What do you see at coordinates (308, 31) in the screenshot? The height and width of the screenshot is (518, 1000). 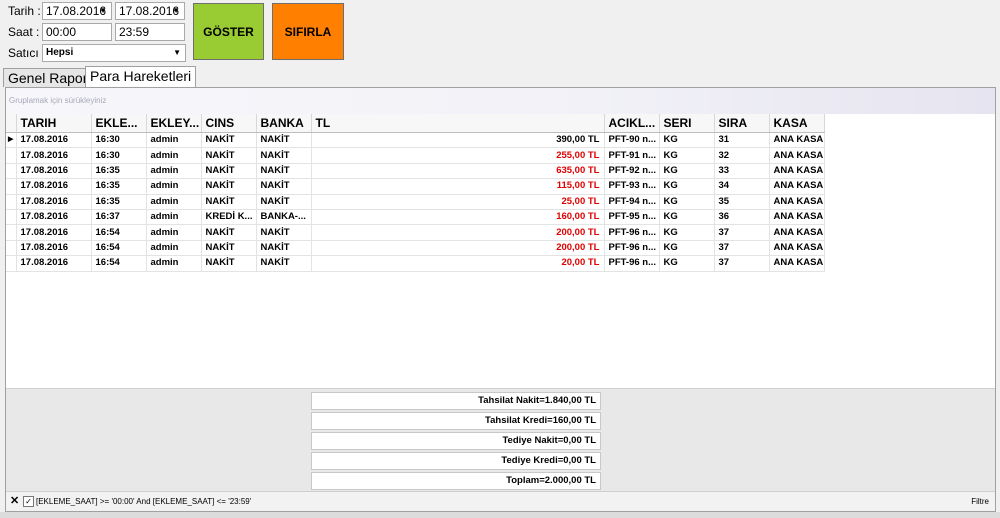 I see `sifirla-button: SIFIRLA` at bounding box center [308, 31].